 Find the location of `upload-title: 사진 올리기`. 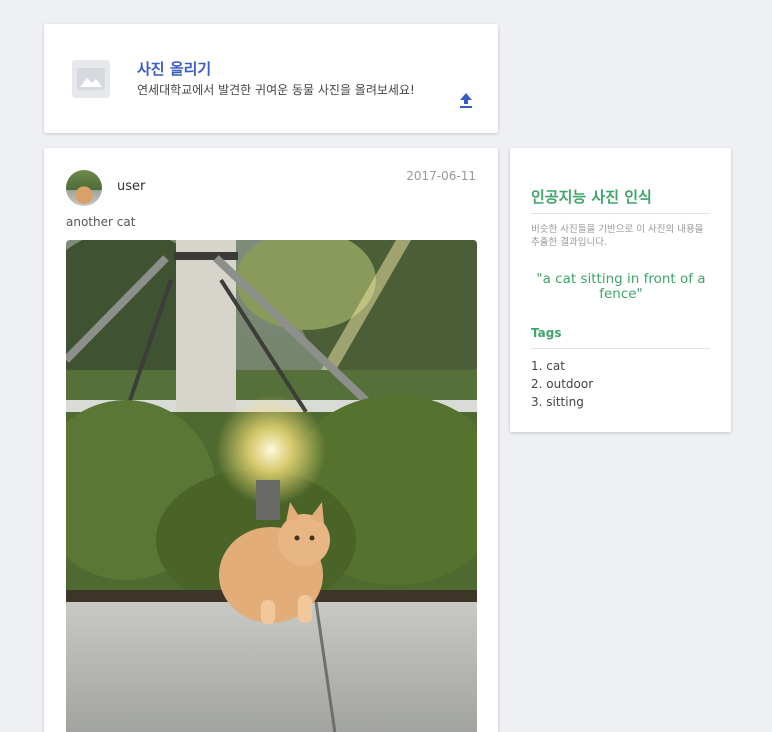

upload-title: 사진 올리기 is located at coordinates (174, 68).